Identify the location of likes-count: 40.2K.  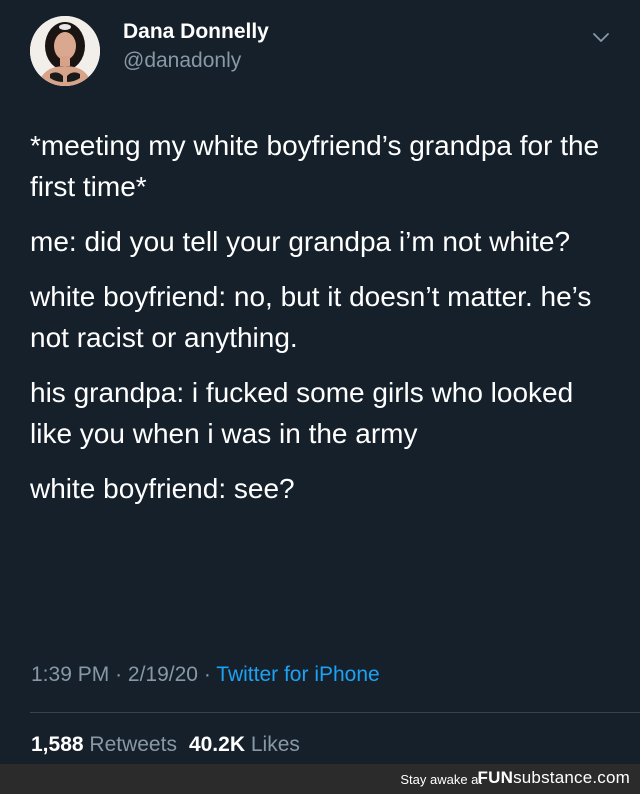
(216, 744).